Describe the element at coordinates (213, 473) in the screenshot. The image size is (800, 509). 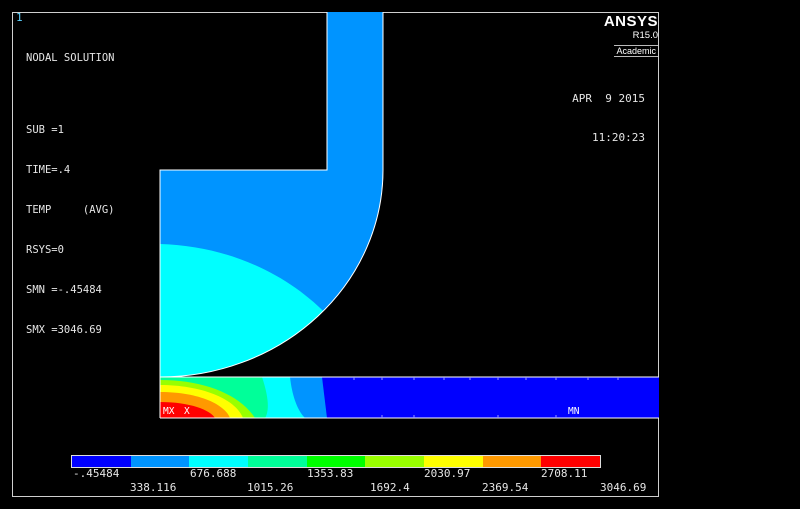
I see `legend-label-upper: 676.688` at that location.